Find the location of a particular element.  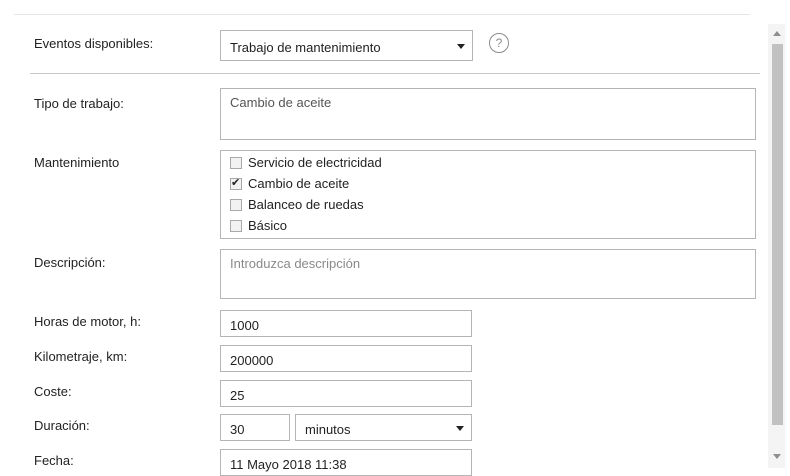

mileage-value: 200000 is located at coordinates (252, 360).